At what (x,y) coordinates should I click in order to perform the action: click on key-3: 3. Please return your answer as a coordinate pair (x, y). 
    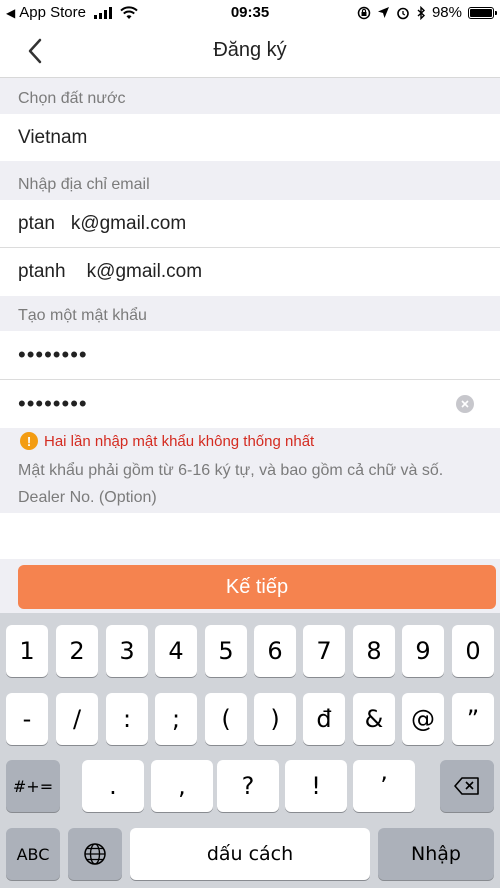
    Looking at the image, I should click on (127, 651).